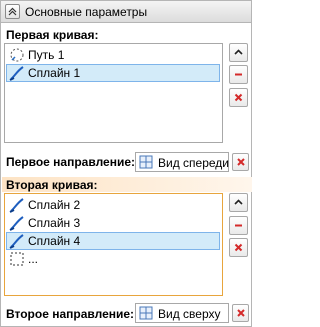 Image resolution: width=320 pixels, height=327 pixels. I want to click on panel-header: Основные параметры, so click(126, 12).